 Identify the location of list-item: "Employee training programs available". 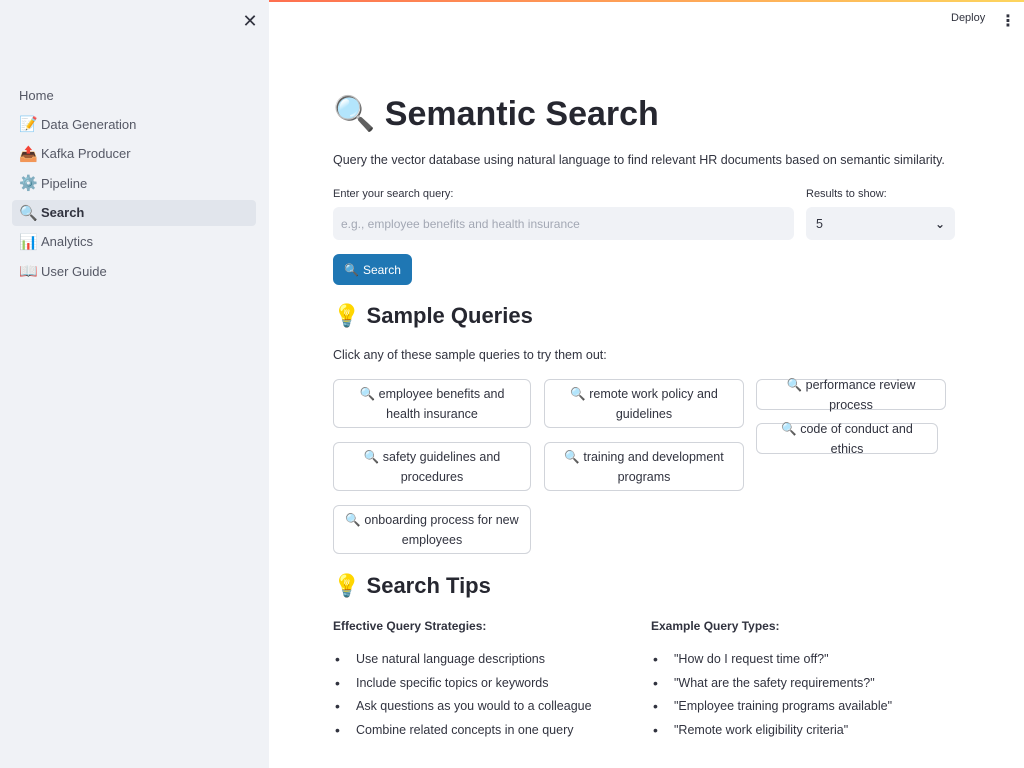
(771, 707).